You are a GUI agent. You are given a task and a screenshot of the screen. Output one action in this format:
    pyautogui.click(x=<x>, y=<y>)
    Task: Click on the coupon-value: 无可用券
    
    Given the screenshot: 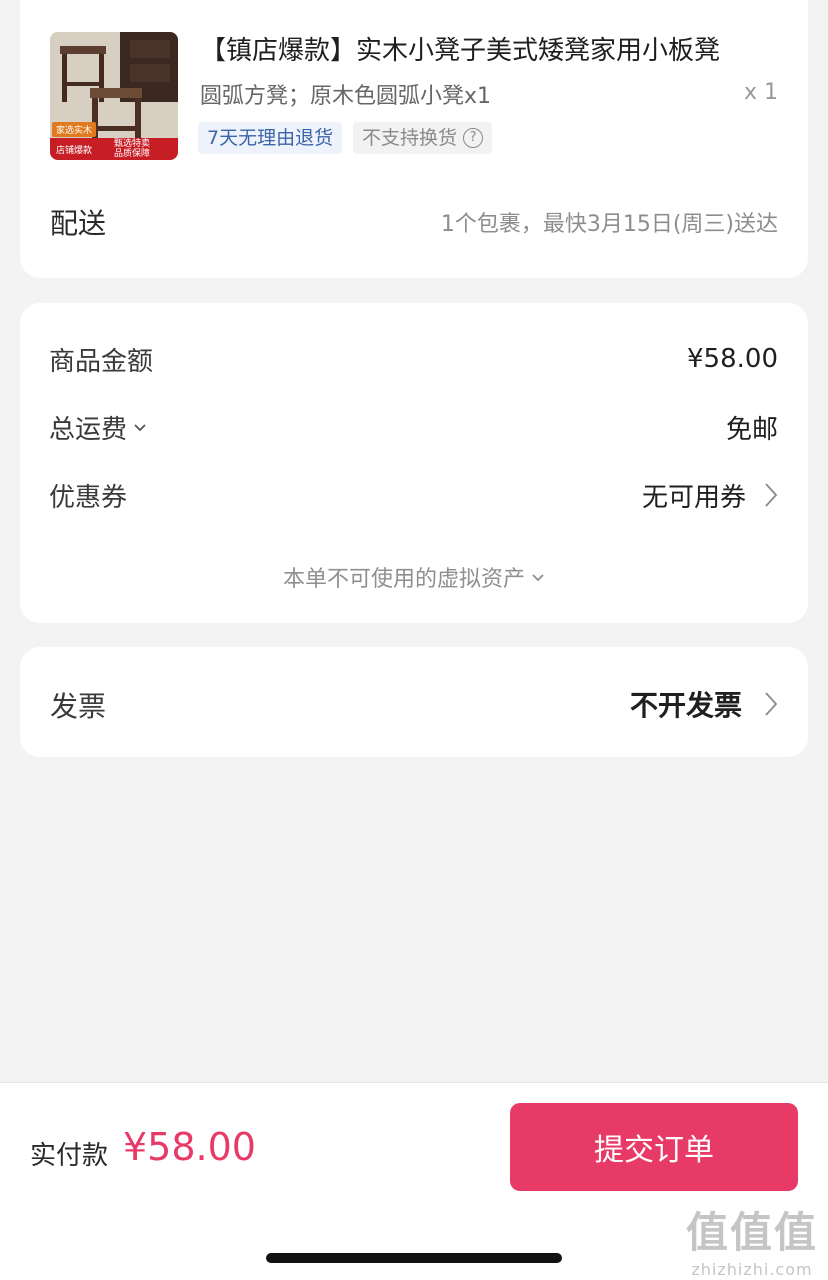 What is the action you would take?
    pyautogui.click(x=693, y=497)
    